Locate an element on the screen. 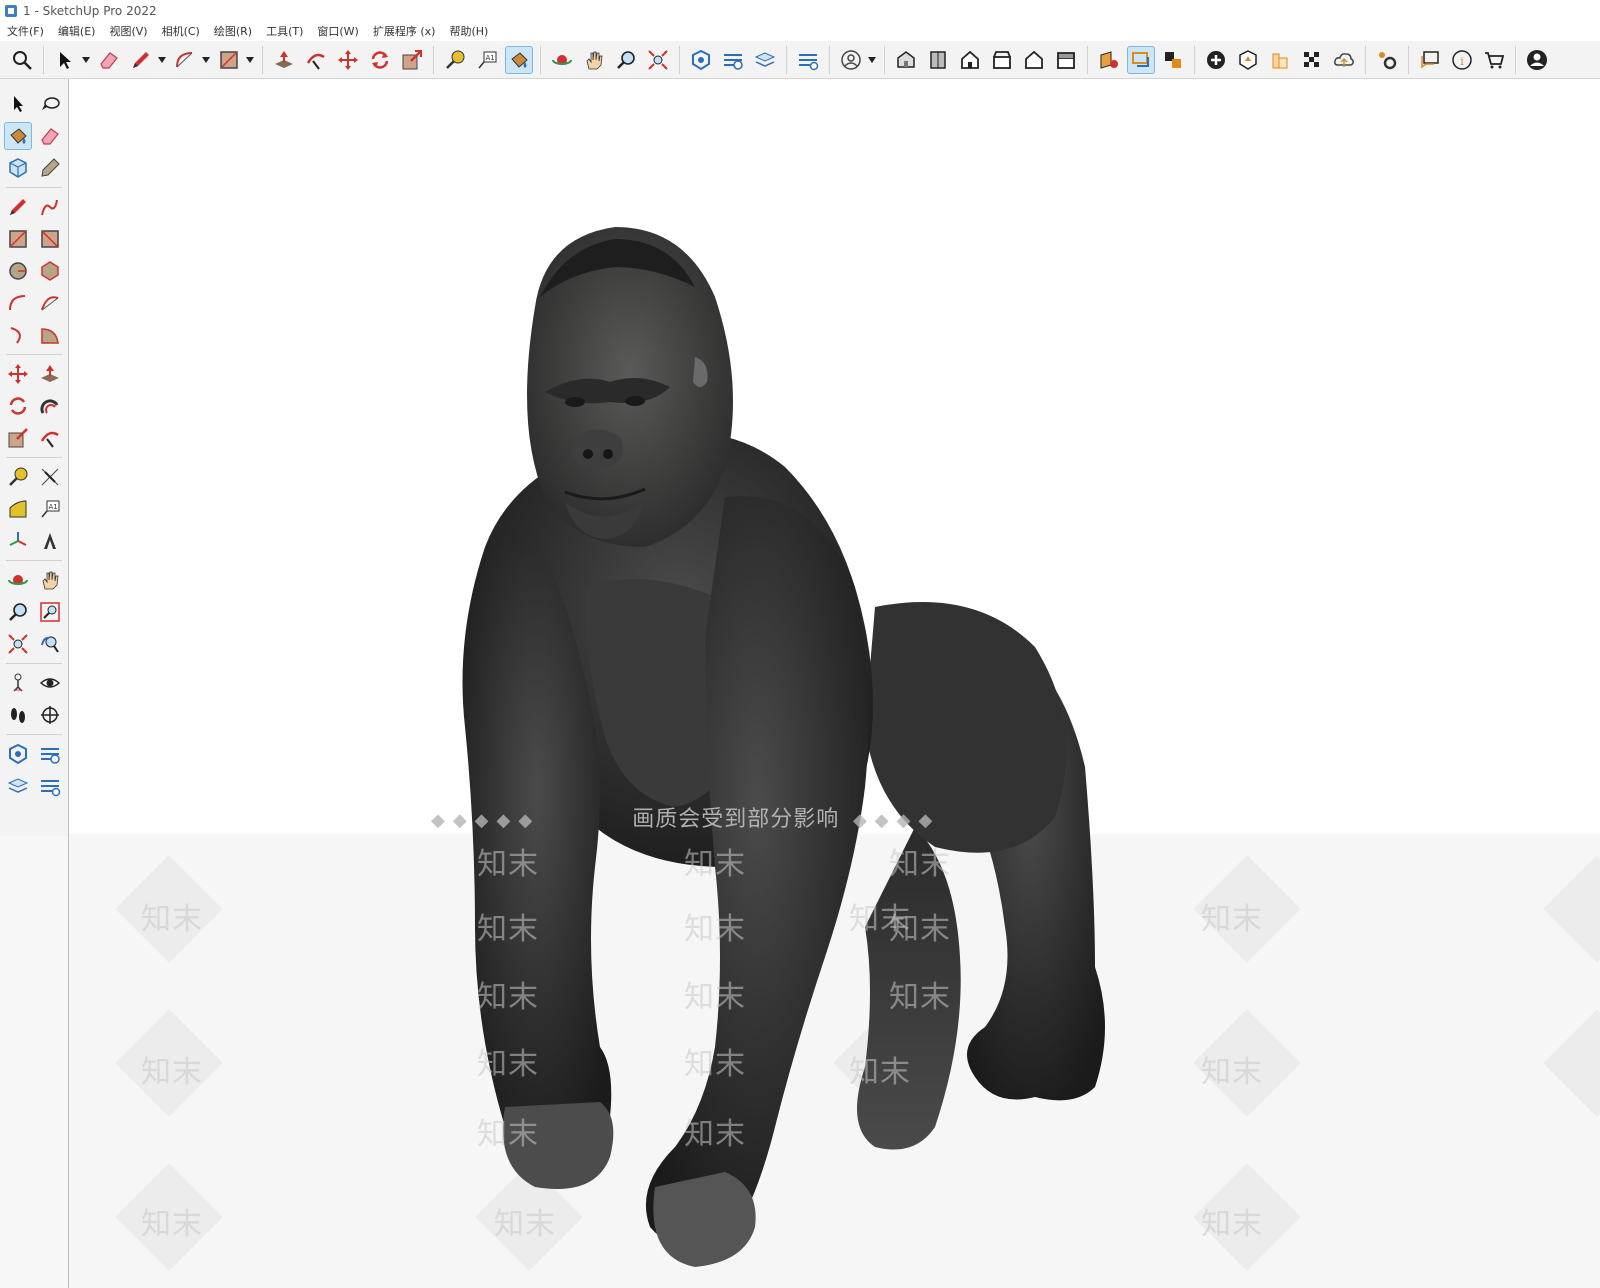 Image resolution: width=1600 pixels, height=1288 pixels. info-icon: i is located at coordinates (1462, 60).